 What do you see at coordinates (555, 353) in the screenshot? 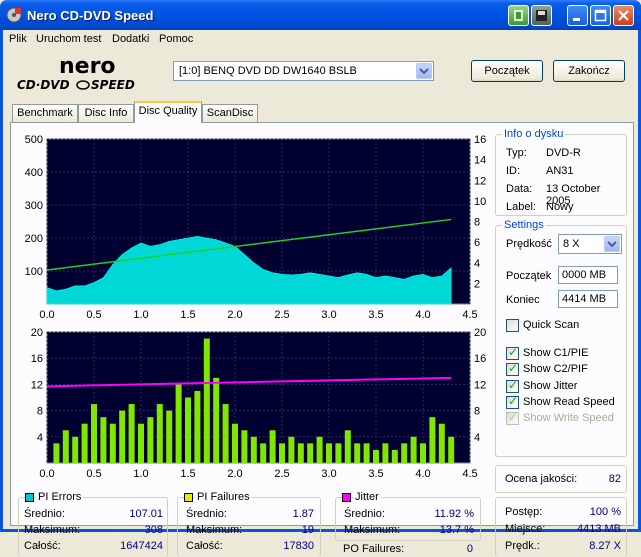
I see `show-c1-pie-label: Show C1/PIE` at bounding box center [555, 353].